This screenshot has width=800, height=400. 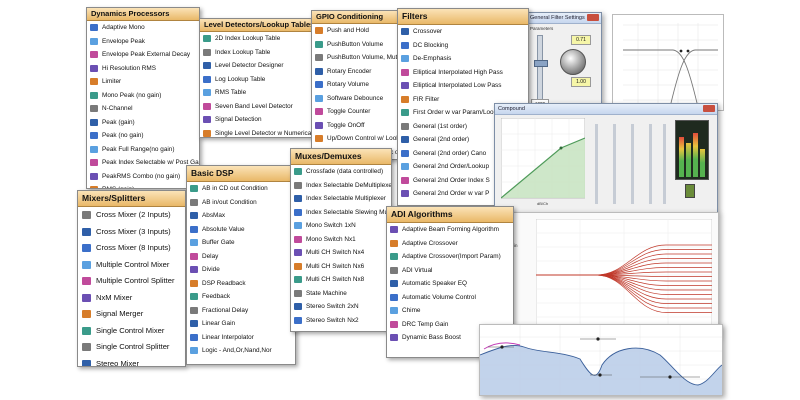 I want to click on dynamics-item-label: Envelope Peak External Decay, so click(x=146, y=54).